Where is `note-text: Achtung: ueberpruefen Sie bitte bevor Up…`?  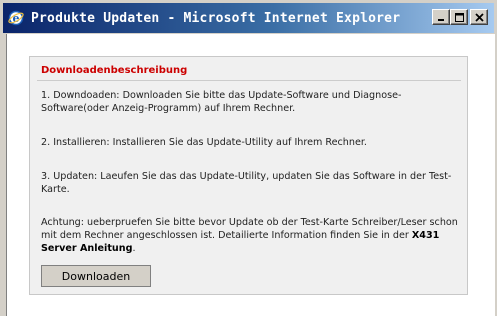
note-text: Achtung: ueberpruefen Sie bitte bevor Up… is located at coordinates (253, 235).